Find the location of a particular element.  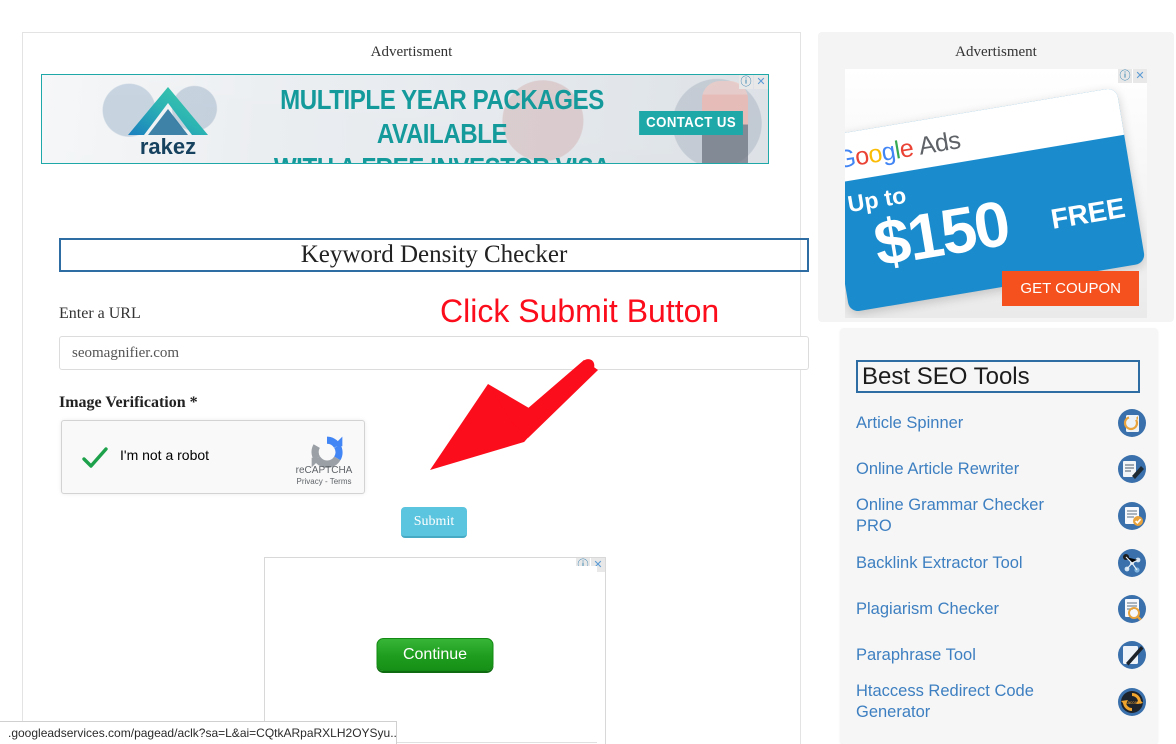

best-seo-tools-heading: Best SEO Tools is located at coordinates (946, 376).